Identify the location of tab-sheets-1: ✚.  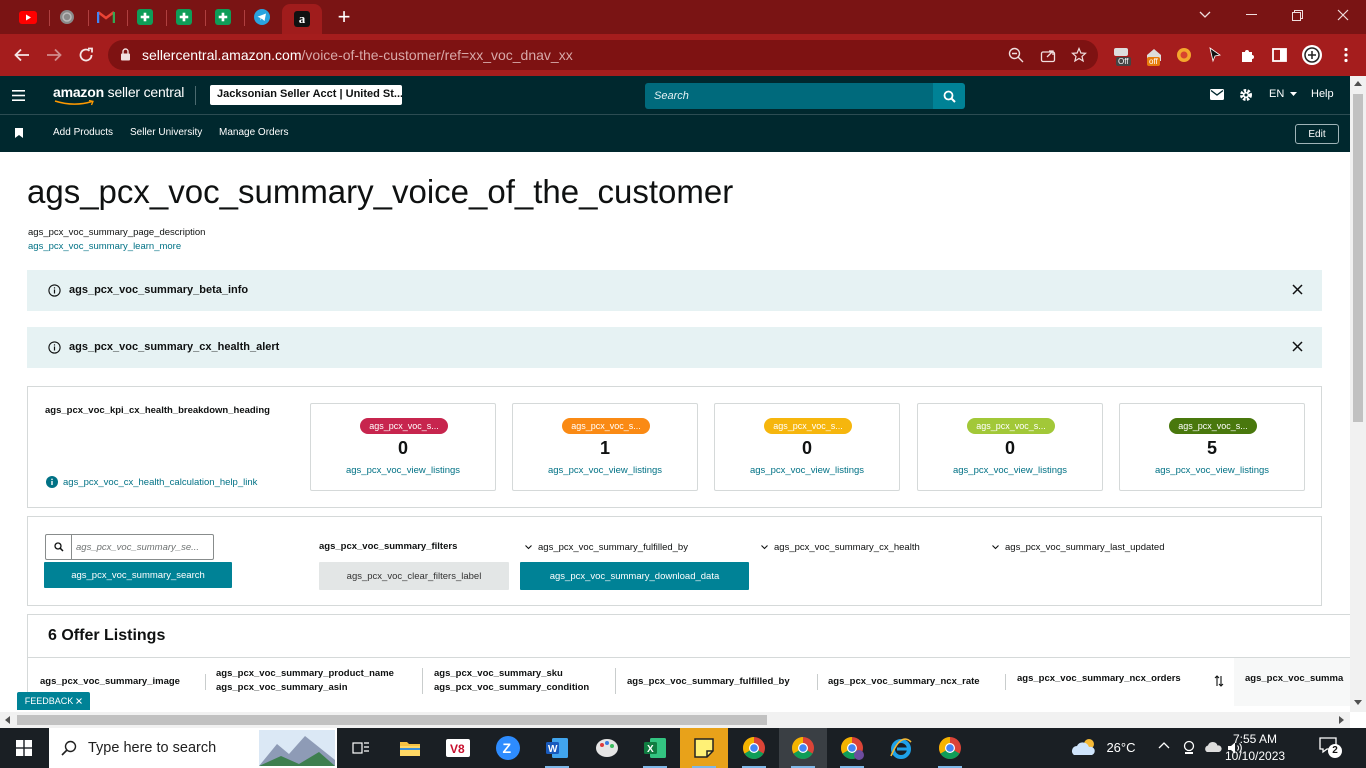
(145, 17).